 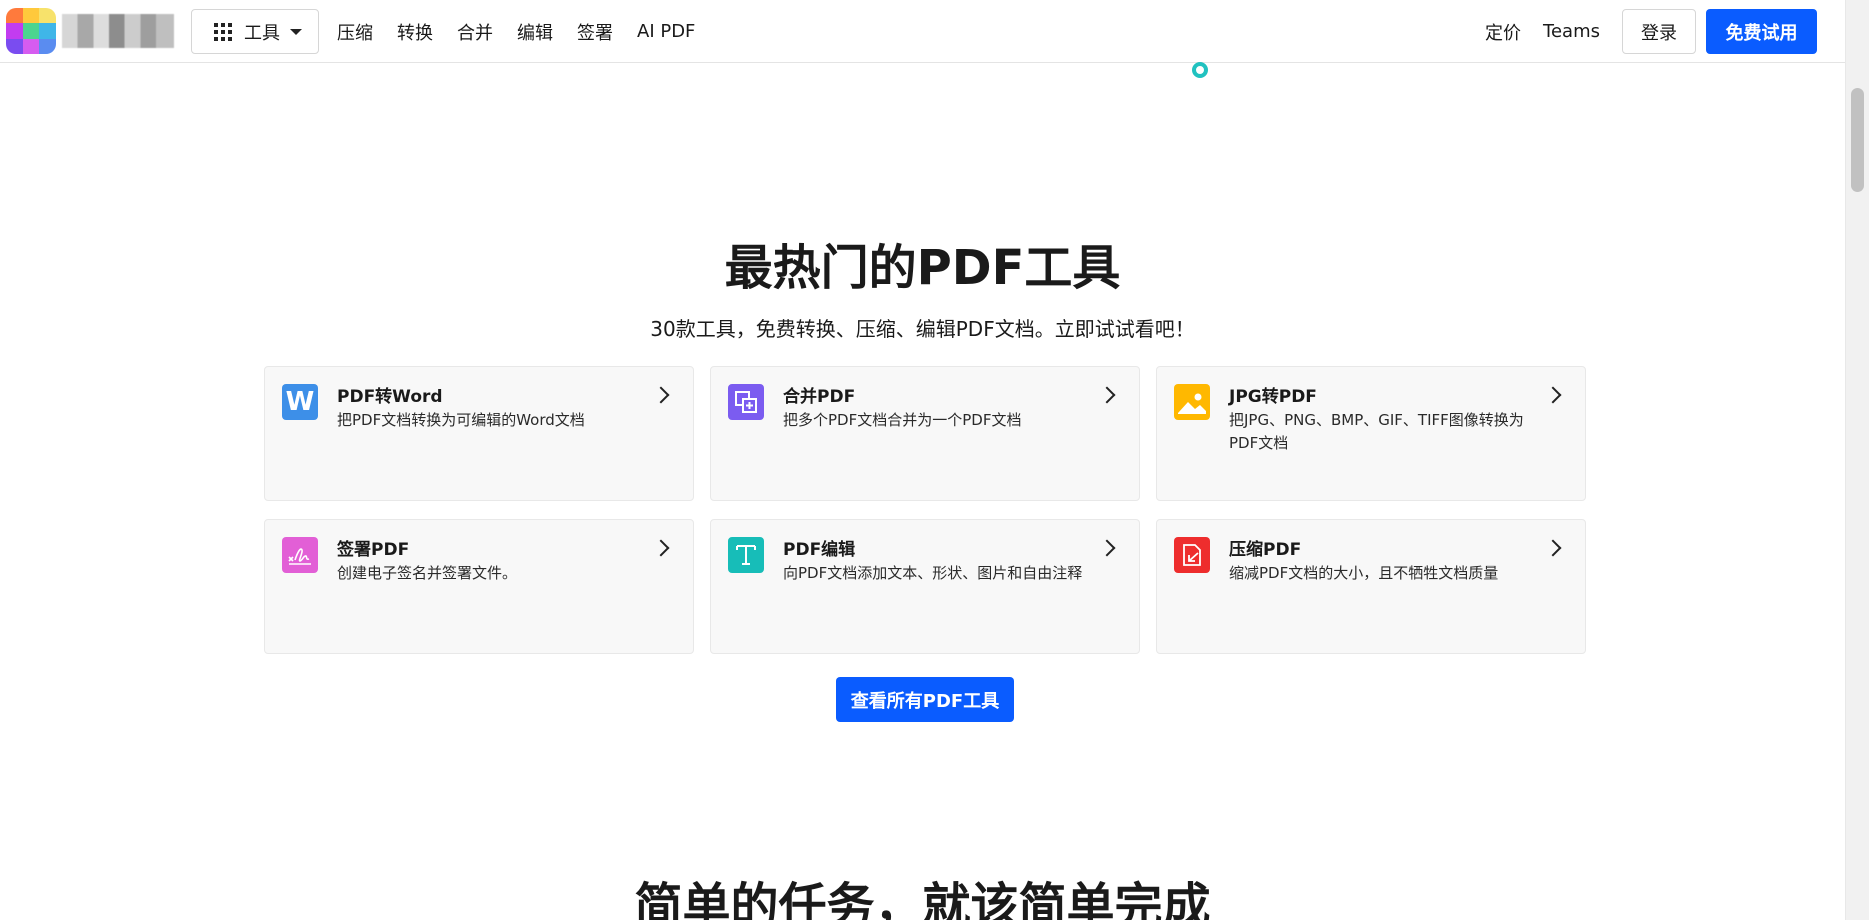 I want to click on nav-link-sign: 签署, so click(x=595, y=32).